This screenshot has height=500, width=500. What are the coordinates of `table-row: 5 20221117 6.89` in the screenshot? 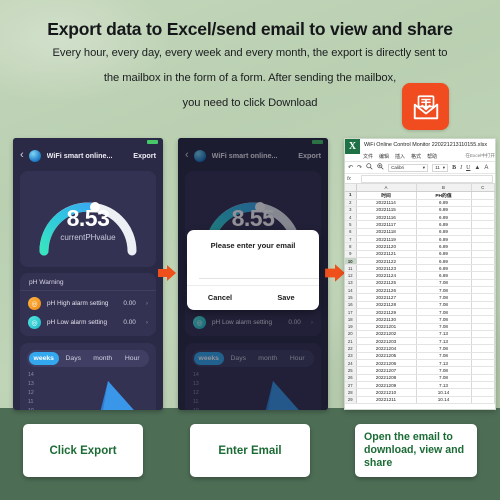 It's located at (420, 224).